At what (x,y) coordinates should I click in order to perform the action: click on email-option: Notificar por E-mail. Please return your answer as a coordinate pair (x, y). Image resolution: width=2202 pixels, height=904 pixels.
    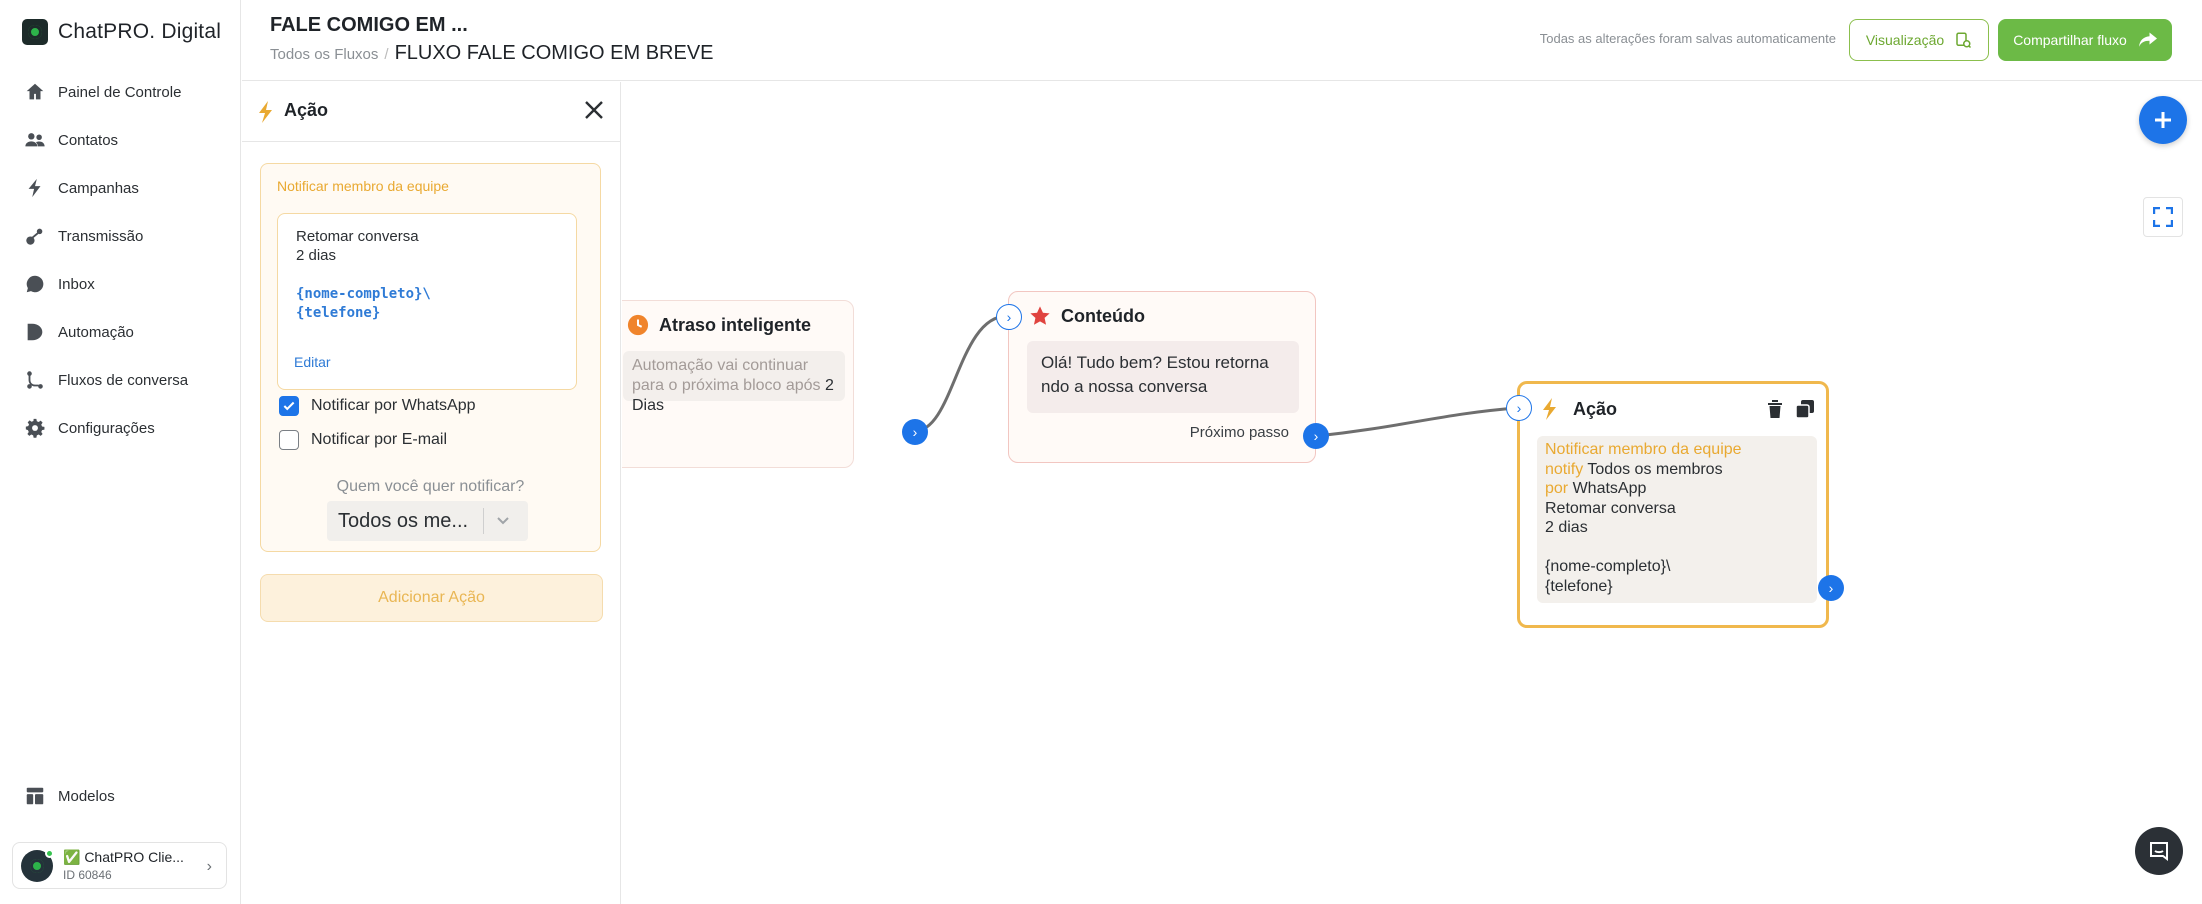
    Looking at the image, I should click on (363, 440).